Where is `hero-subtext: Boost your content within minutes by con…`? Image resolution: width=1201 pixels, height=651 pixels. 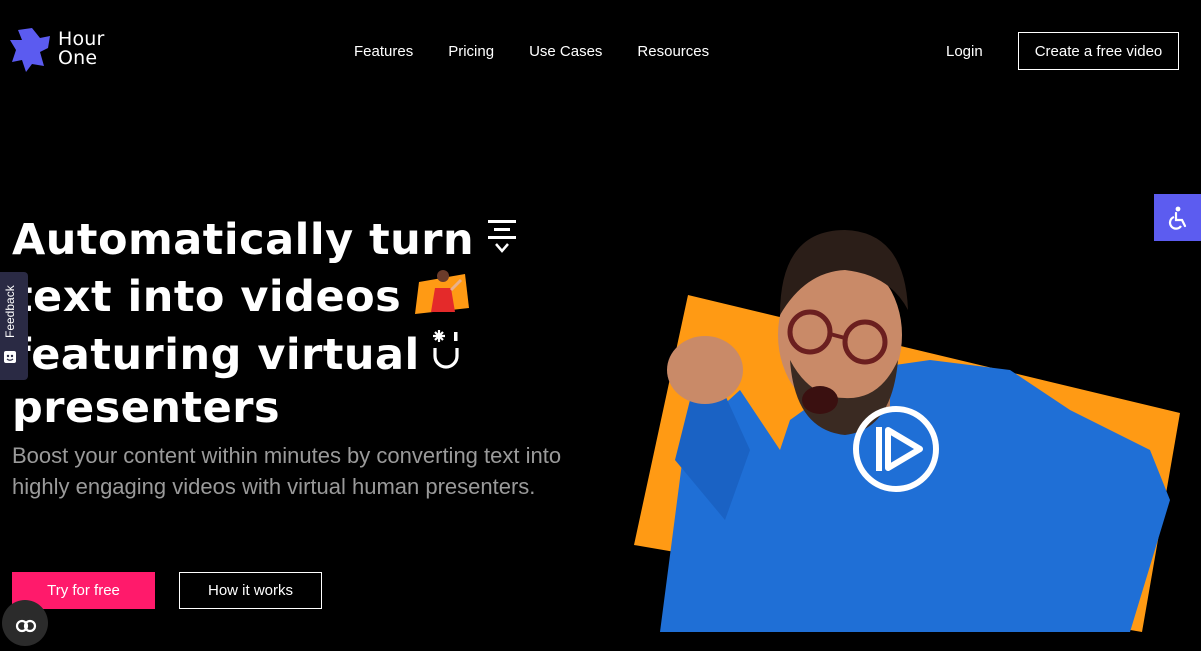 hero-subtext: Boost your content within minutes by con… is located at coordinates (287, 471).